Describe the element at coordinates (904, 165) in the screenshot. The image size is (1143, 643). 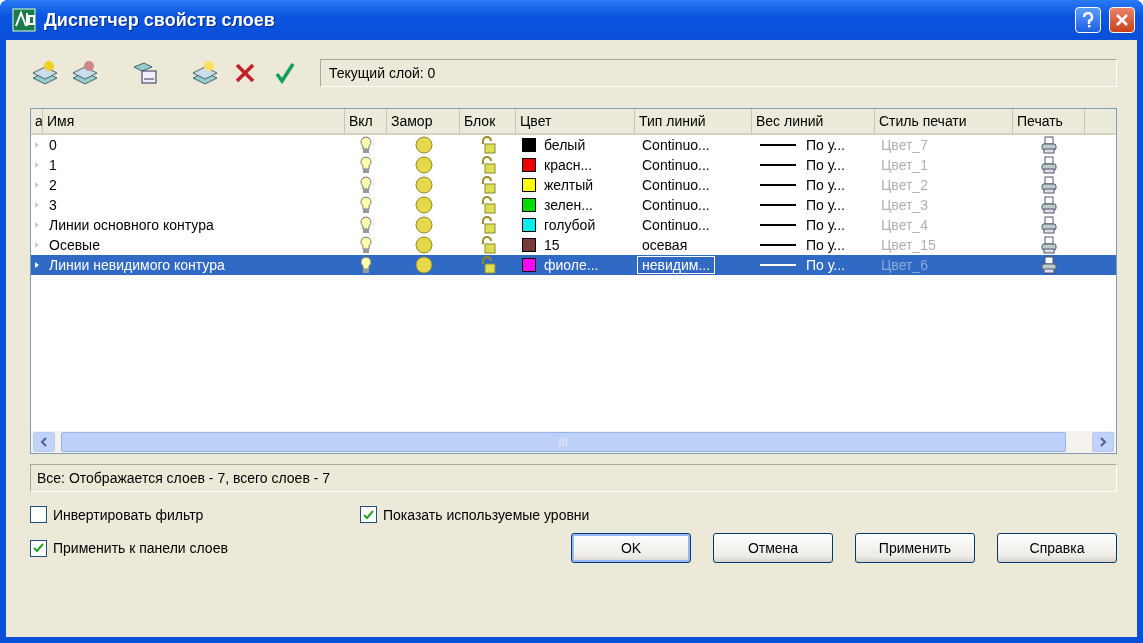
I see `plot-style: Цвет_1` at that location.